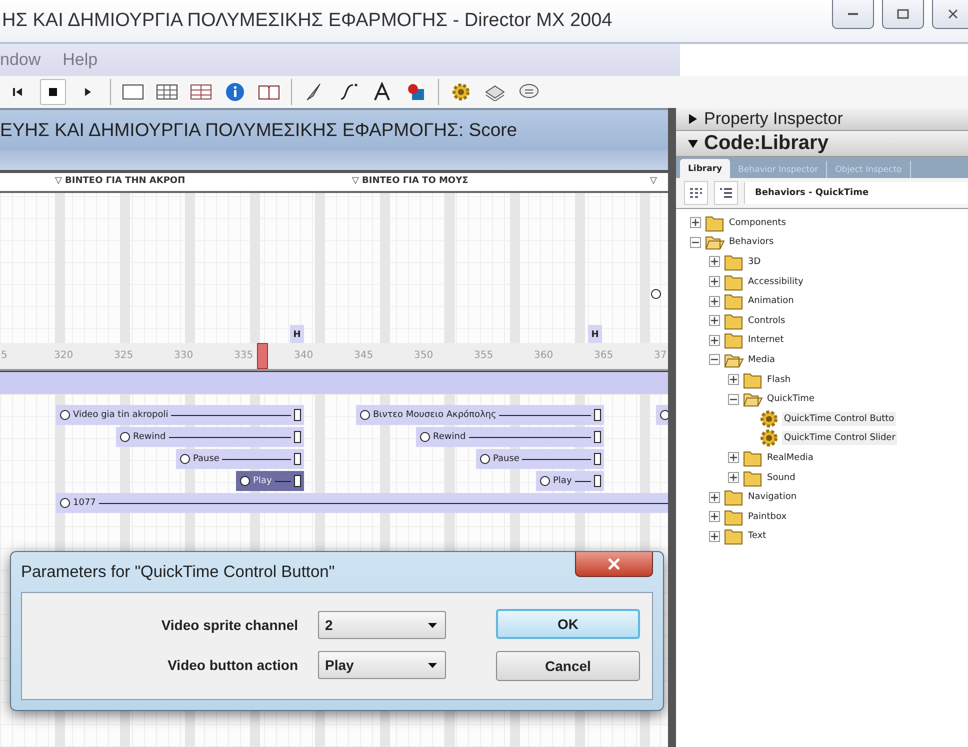 The image size is (968, 747). I want to click on folder-item: Animation, so click(771, 301).